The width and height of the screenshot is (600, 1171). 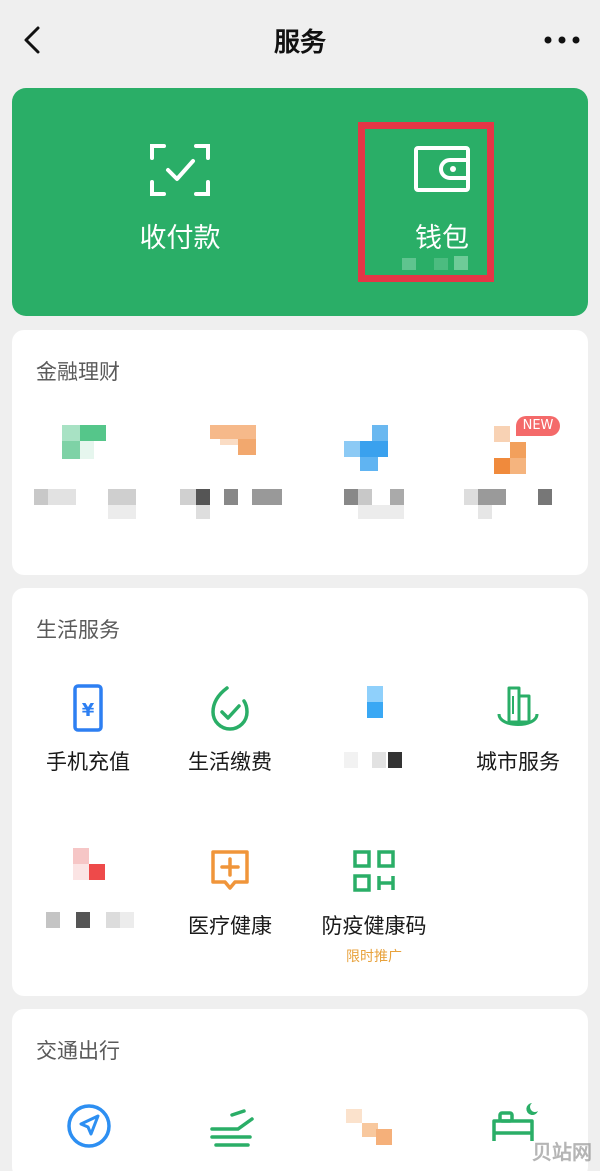 What do you see at coordinates (299, 43) in the screenshot?
I see `page-title: 服务` at bounding box center [299, 43].